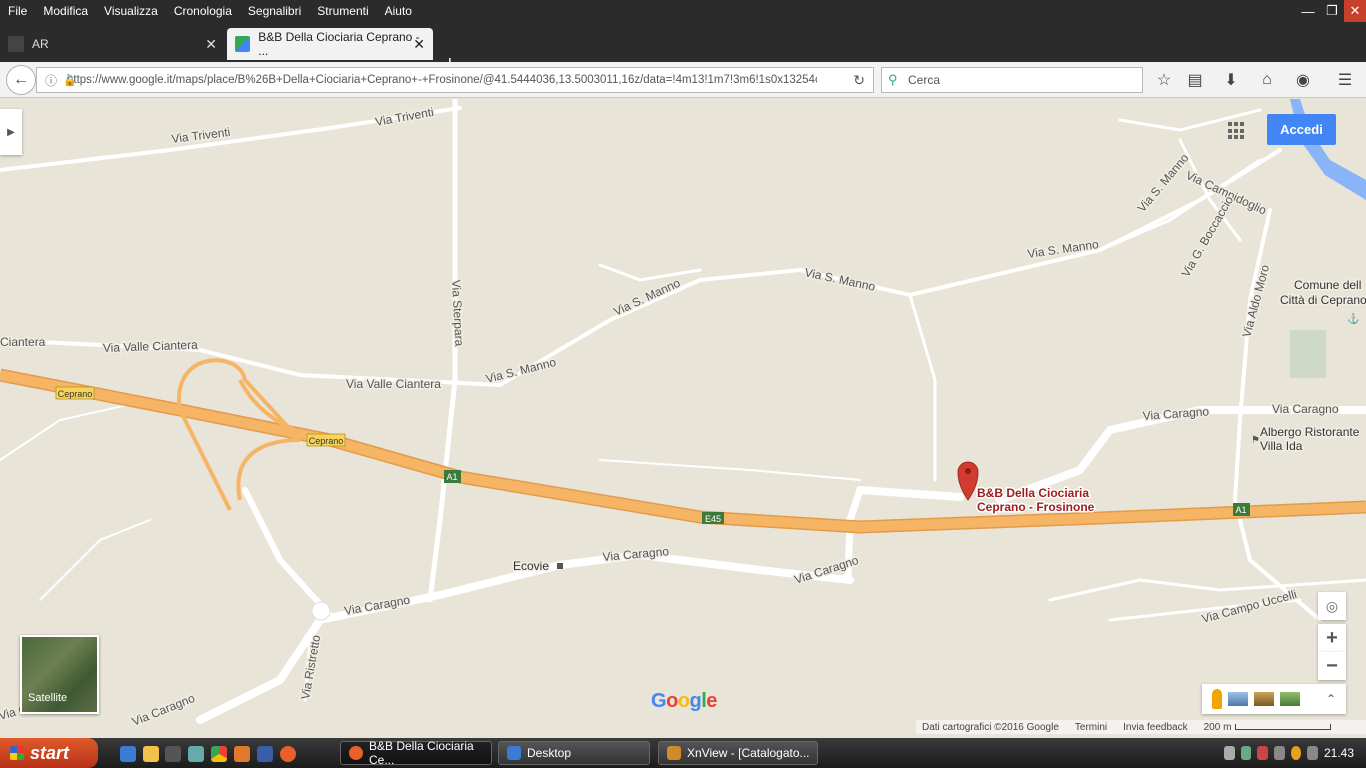 This screenshot has width=1366, height=768. I want to click on app-icon, so click(242, 754).